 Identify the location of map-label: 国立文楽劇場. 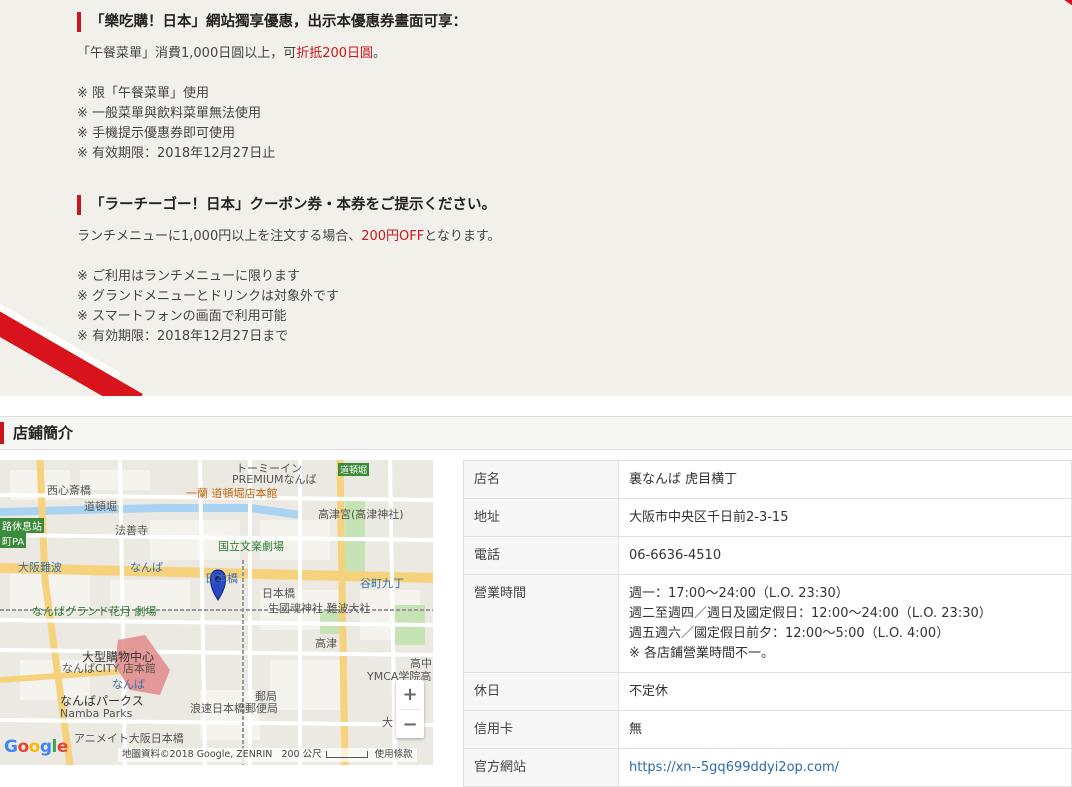
(251, 546).